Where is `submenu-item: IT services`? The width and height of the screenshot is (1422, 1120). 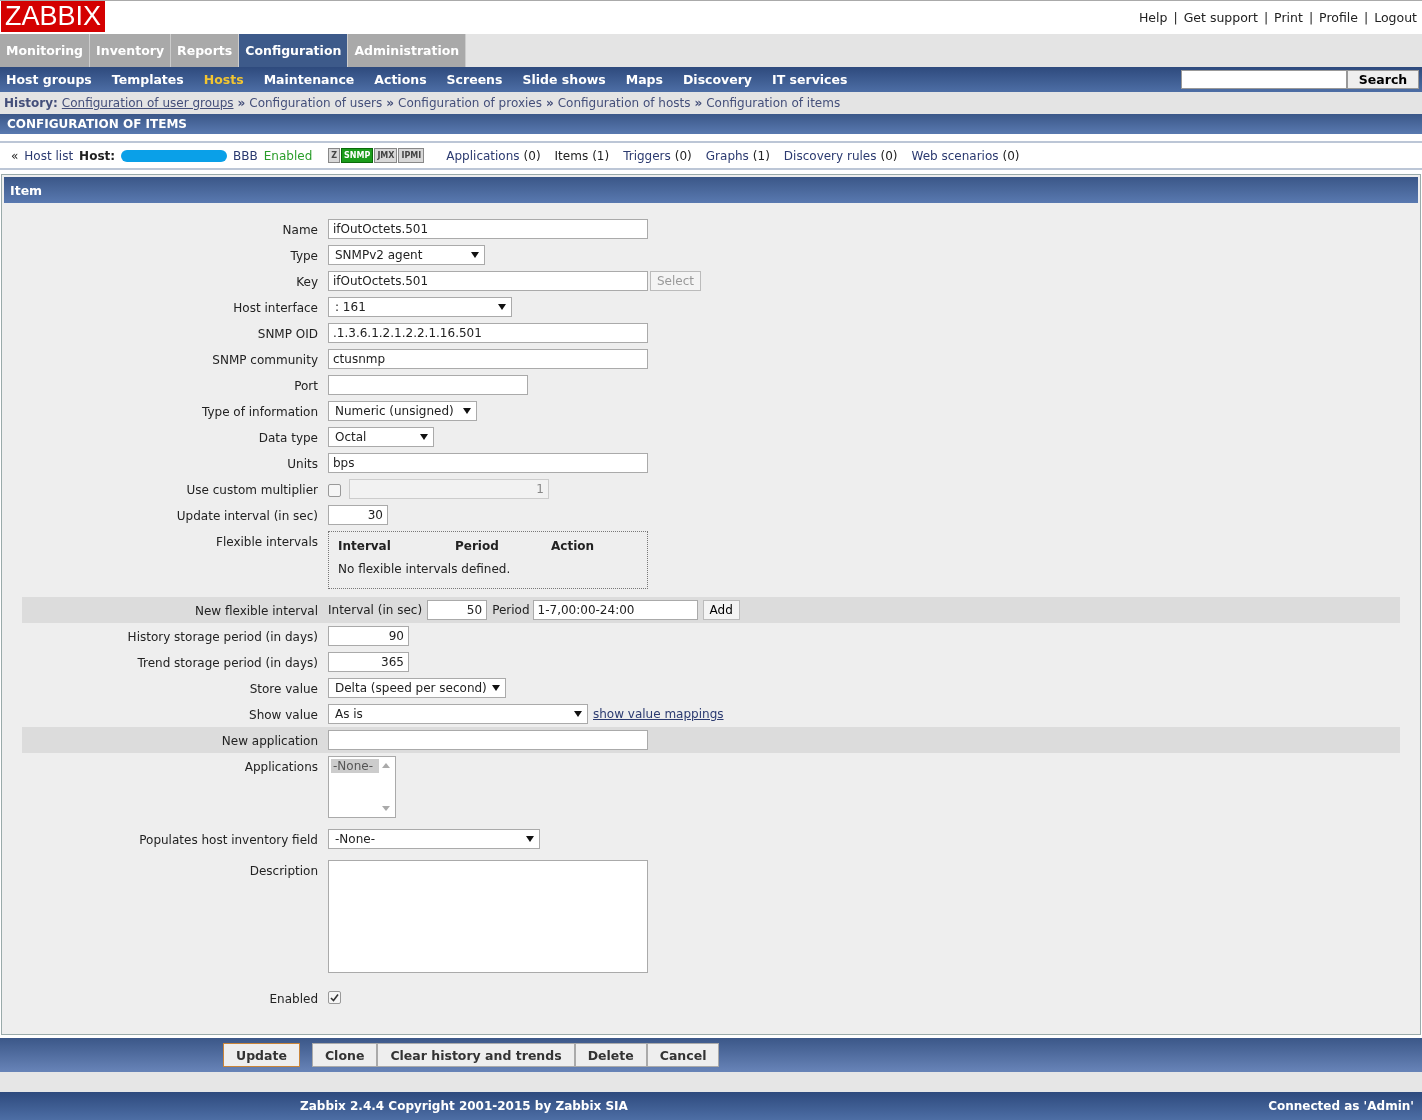 submenu-item: IT services is located at coordinates (810, 79).